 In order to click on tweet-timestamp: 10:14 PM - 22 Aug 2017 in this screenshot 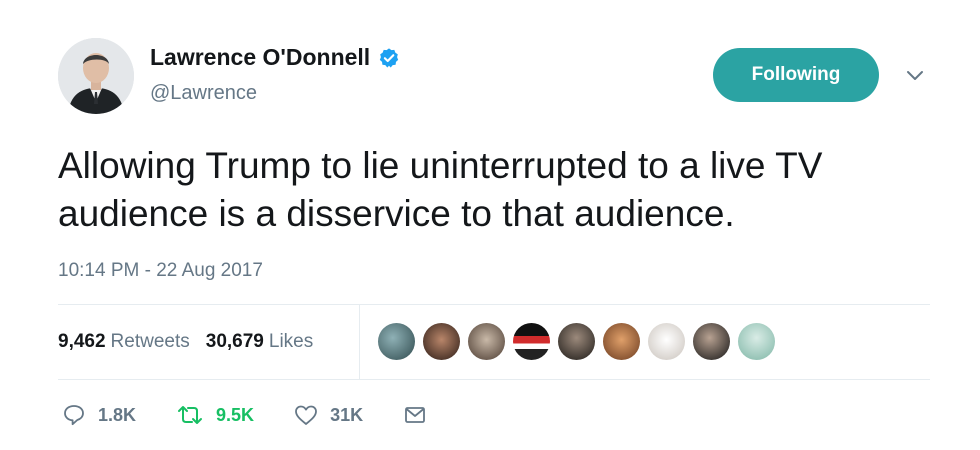, I will do `click(160, 271)`.